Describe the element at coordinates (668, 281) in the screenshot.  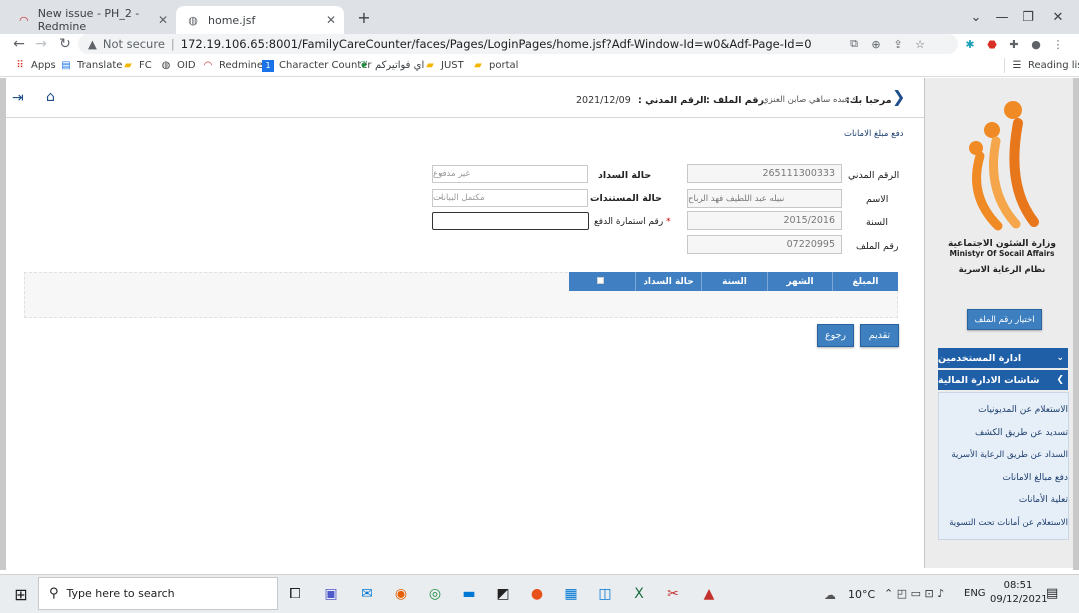
I see `column-header-payment-status: حالة السداد` at that location.